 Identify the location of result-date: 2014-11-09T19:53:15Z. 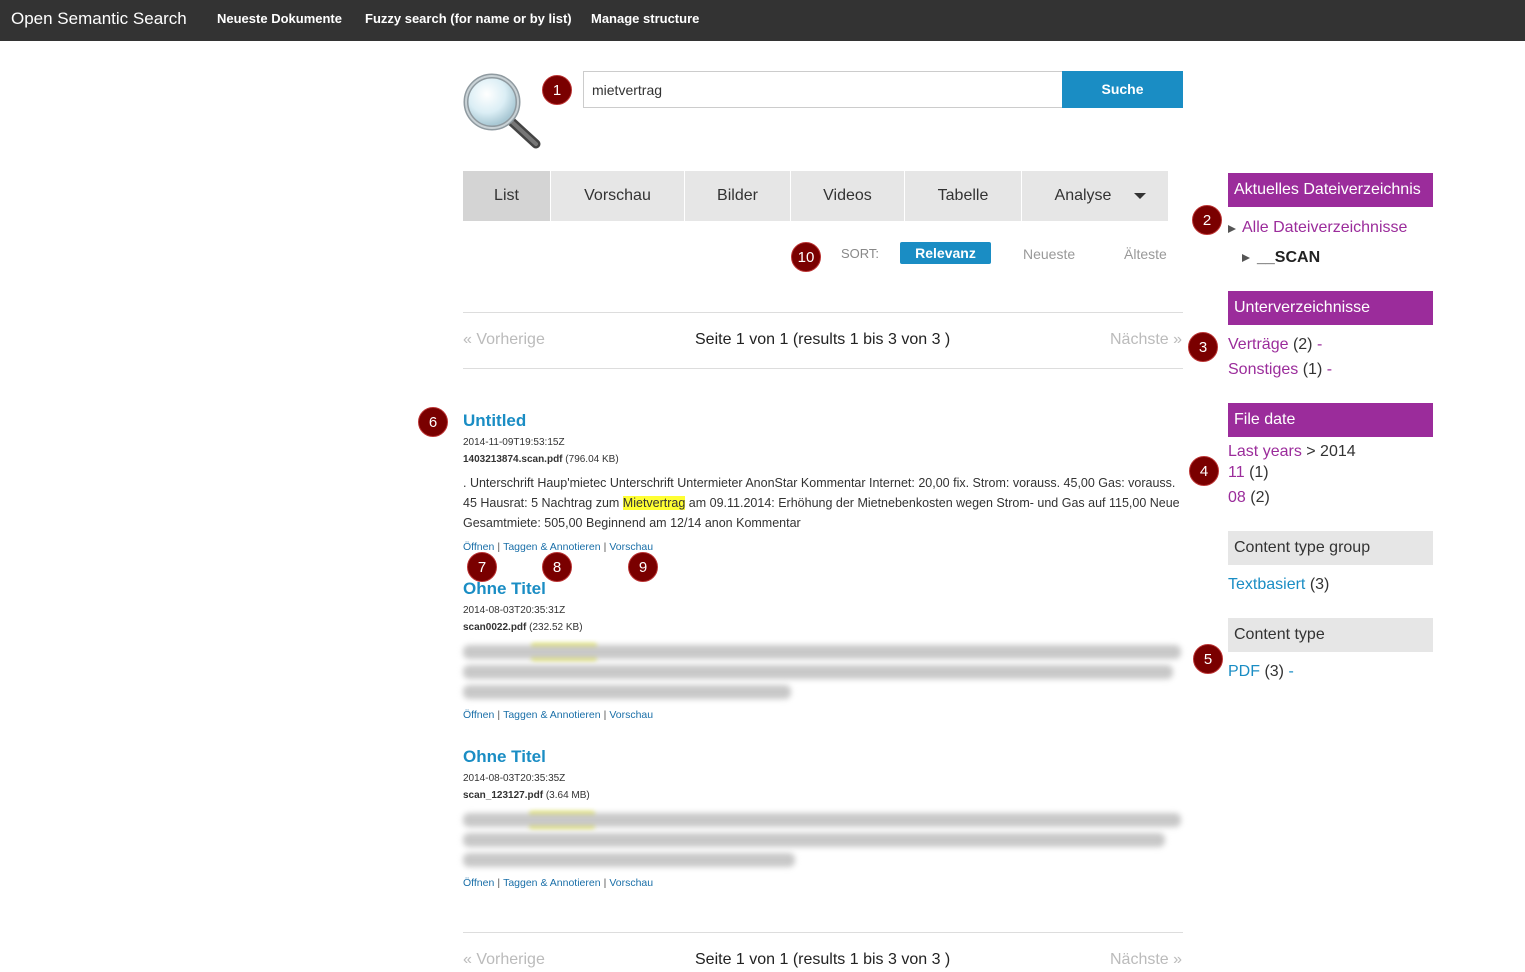
(514, 442).